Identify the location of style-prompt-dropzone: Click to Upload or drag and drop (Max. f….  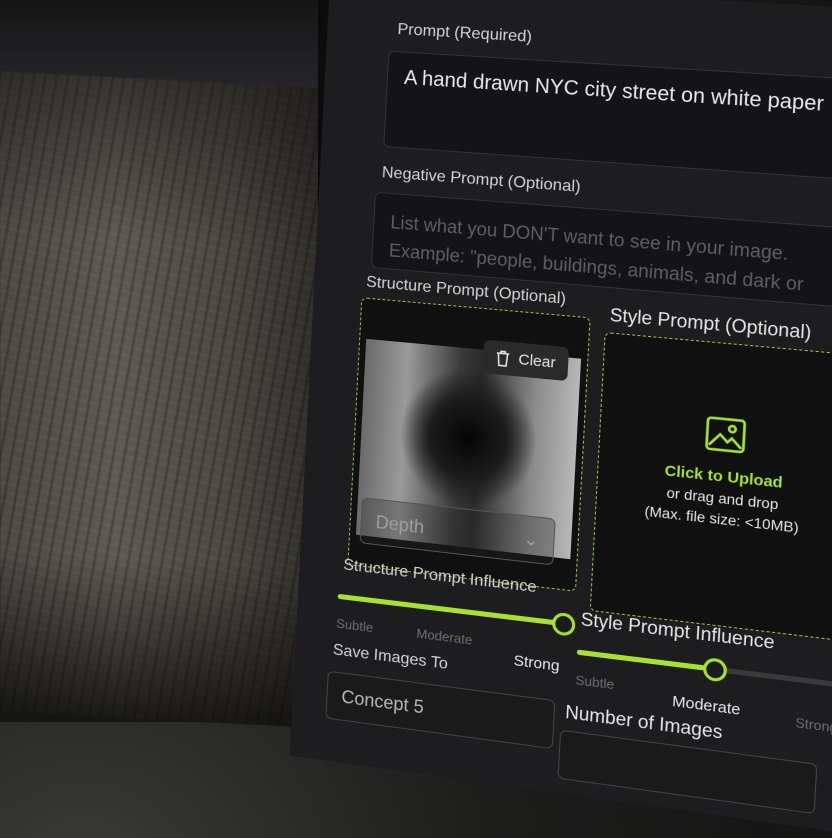
(710, 486).